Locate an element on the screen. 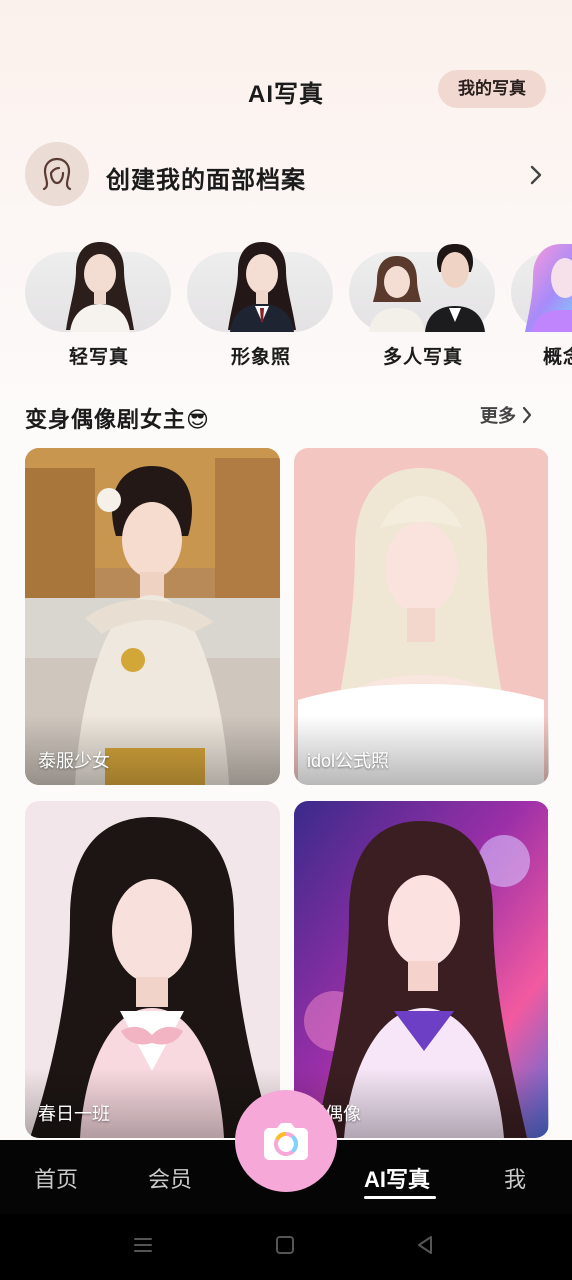 This screenshot has height=1280, width=572. face-profile-title: 创建我的面部档案 is located at coordinates (206, 180).